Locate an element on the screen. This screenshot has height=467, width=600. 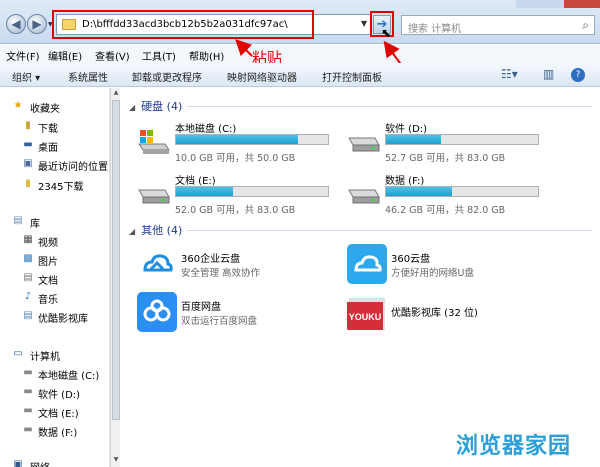
baidu-netdisk-icon is located at coordinates (157, 312).